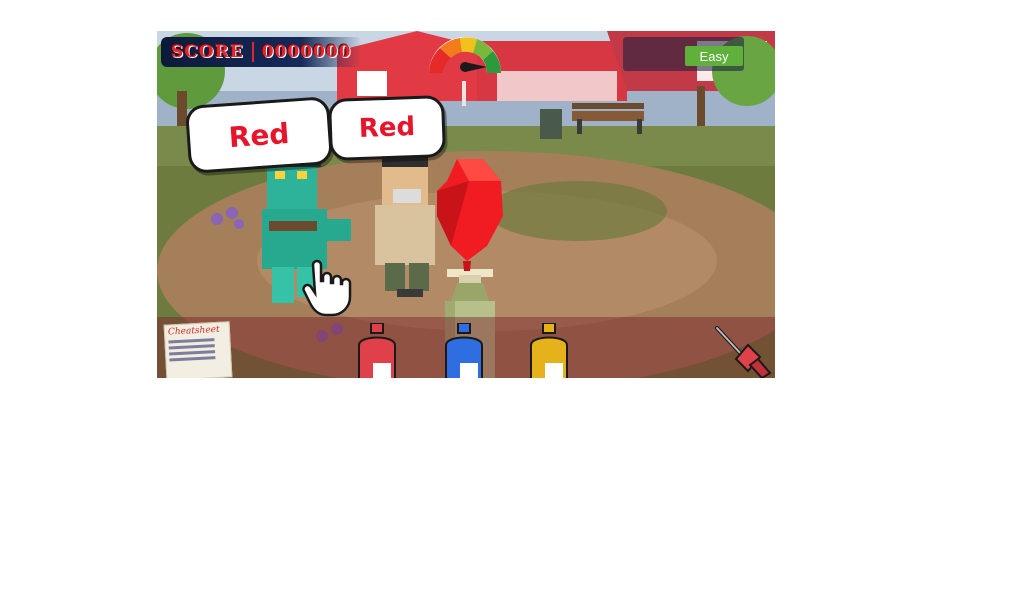 The height and width of the screenshot is (590, 1010). I want to click on score-label: SCORE, so click(207, 52).